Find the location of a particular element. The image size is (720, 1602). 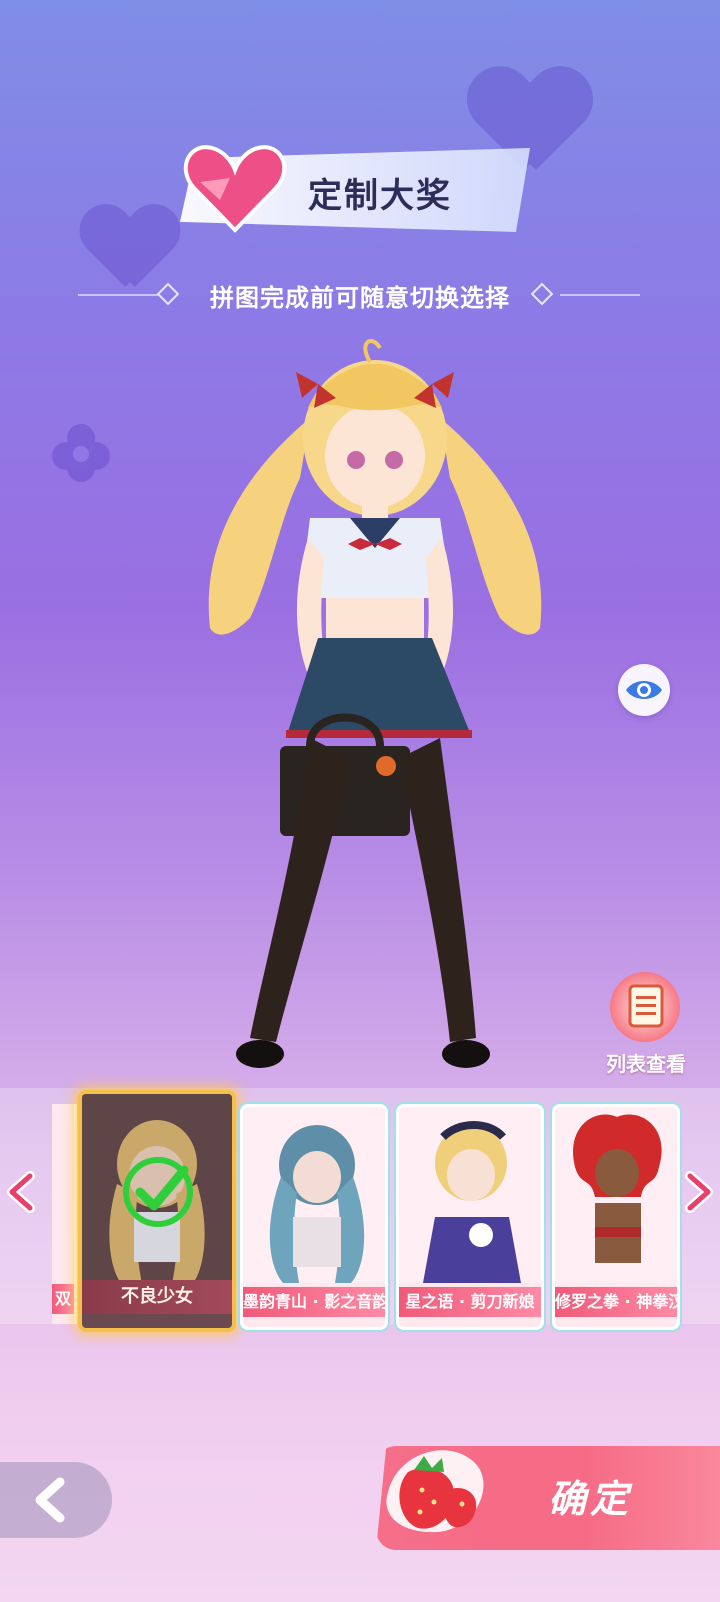

outfit-card: 墨韵青山 · 影之音韵 is located at coordinates (314, 1217).